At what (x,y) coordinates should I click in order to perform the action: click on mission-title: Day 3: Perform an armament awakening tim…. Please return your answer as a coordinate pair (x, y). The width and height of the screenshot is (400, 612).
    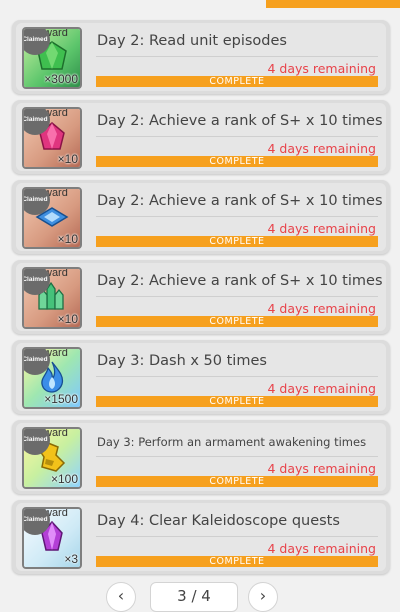
    Looking at the image, I should click on (232, 442).